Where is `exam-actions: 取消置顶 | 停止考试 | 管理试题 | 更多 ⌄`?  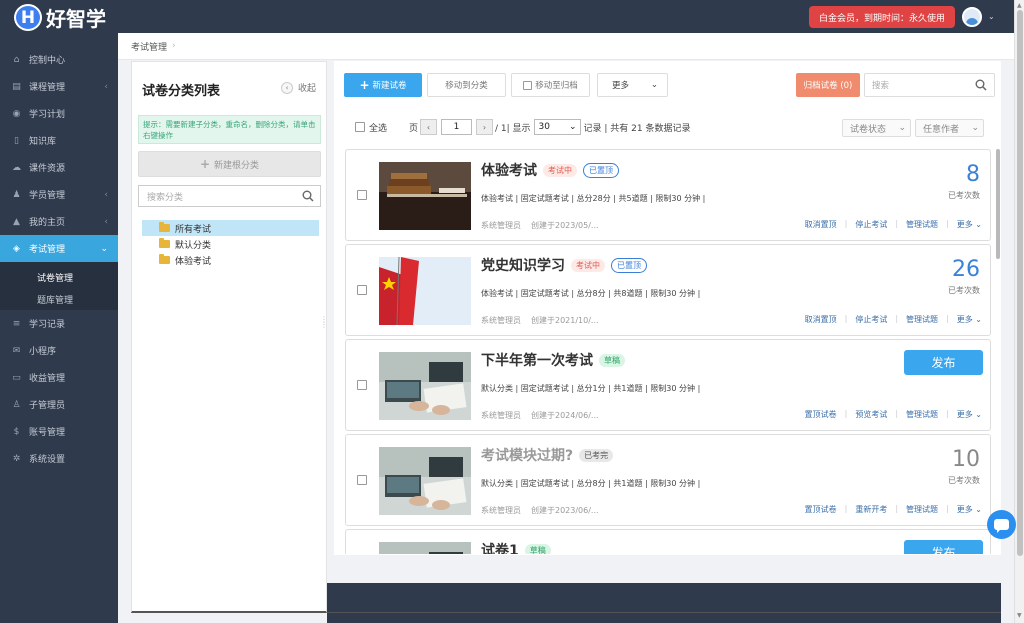 exam-actions: 取消置顶 | 停止考试 | 管理试题 | 更多 ⌄ is located at coordinates (893, 319).